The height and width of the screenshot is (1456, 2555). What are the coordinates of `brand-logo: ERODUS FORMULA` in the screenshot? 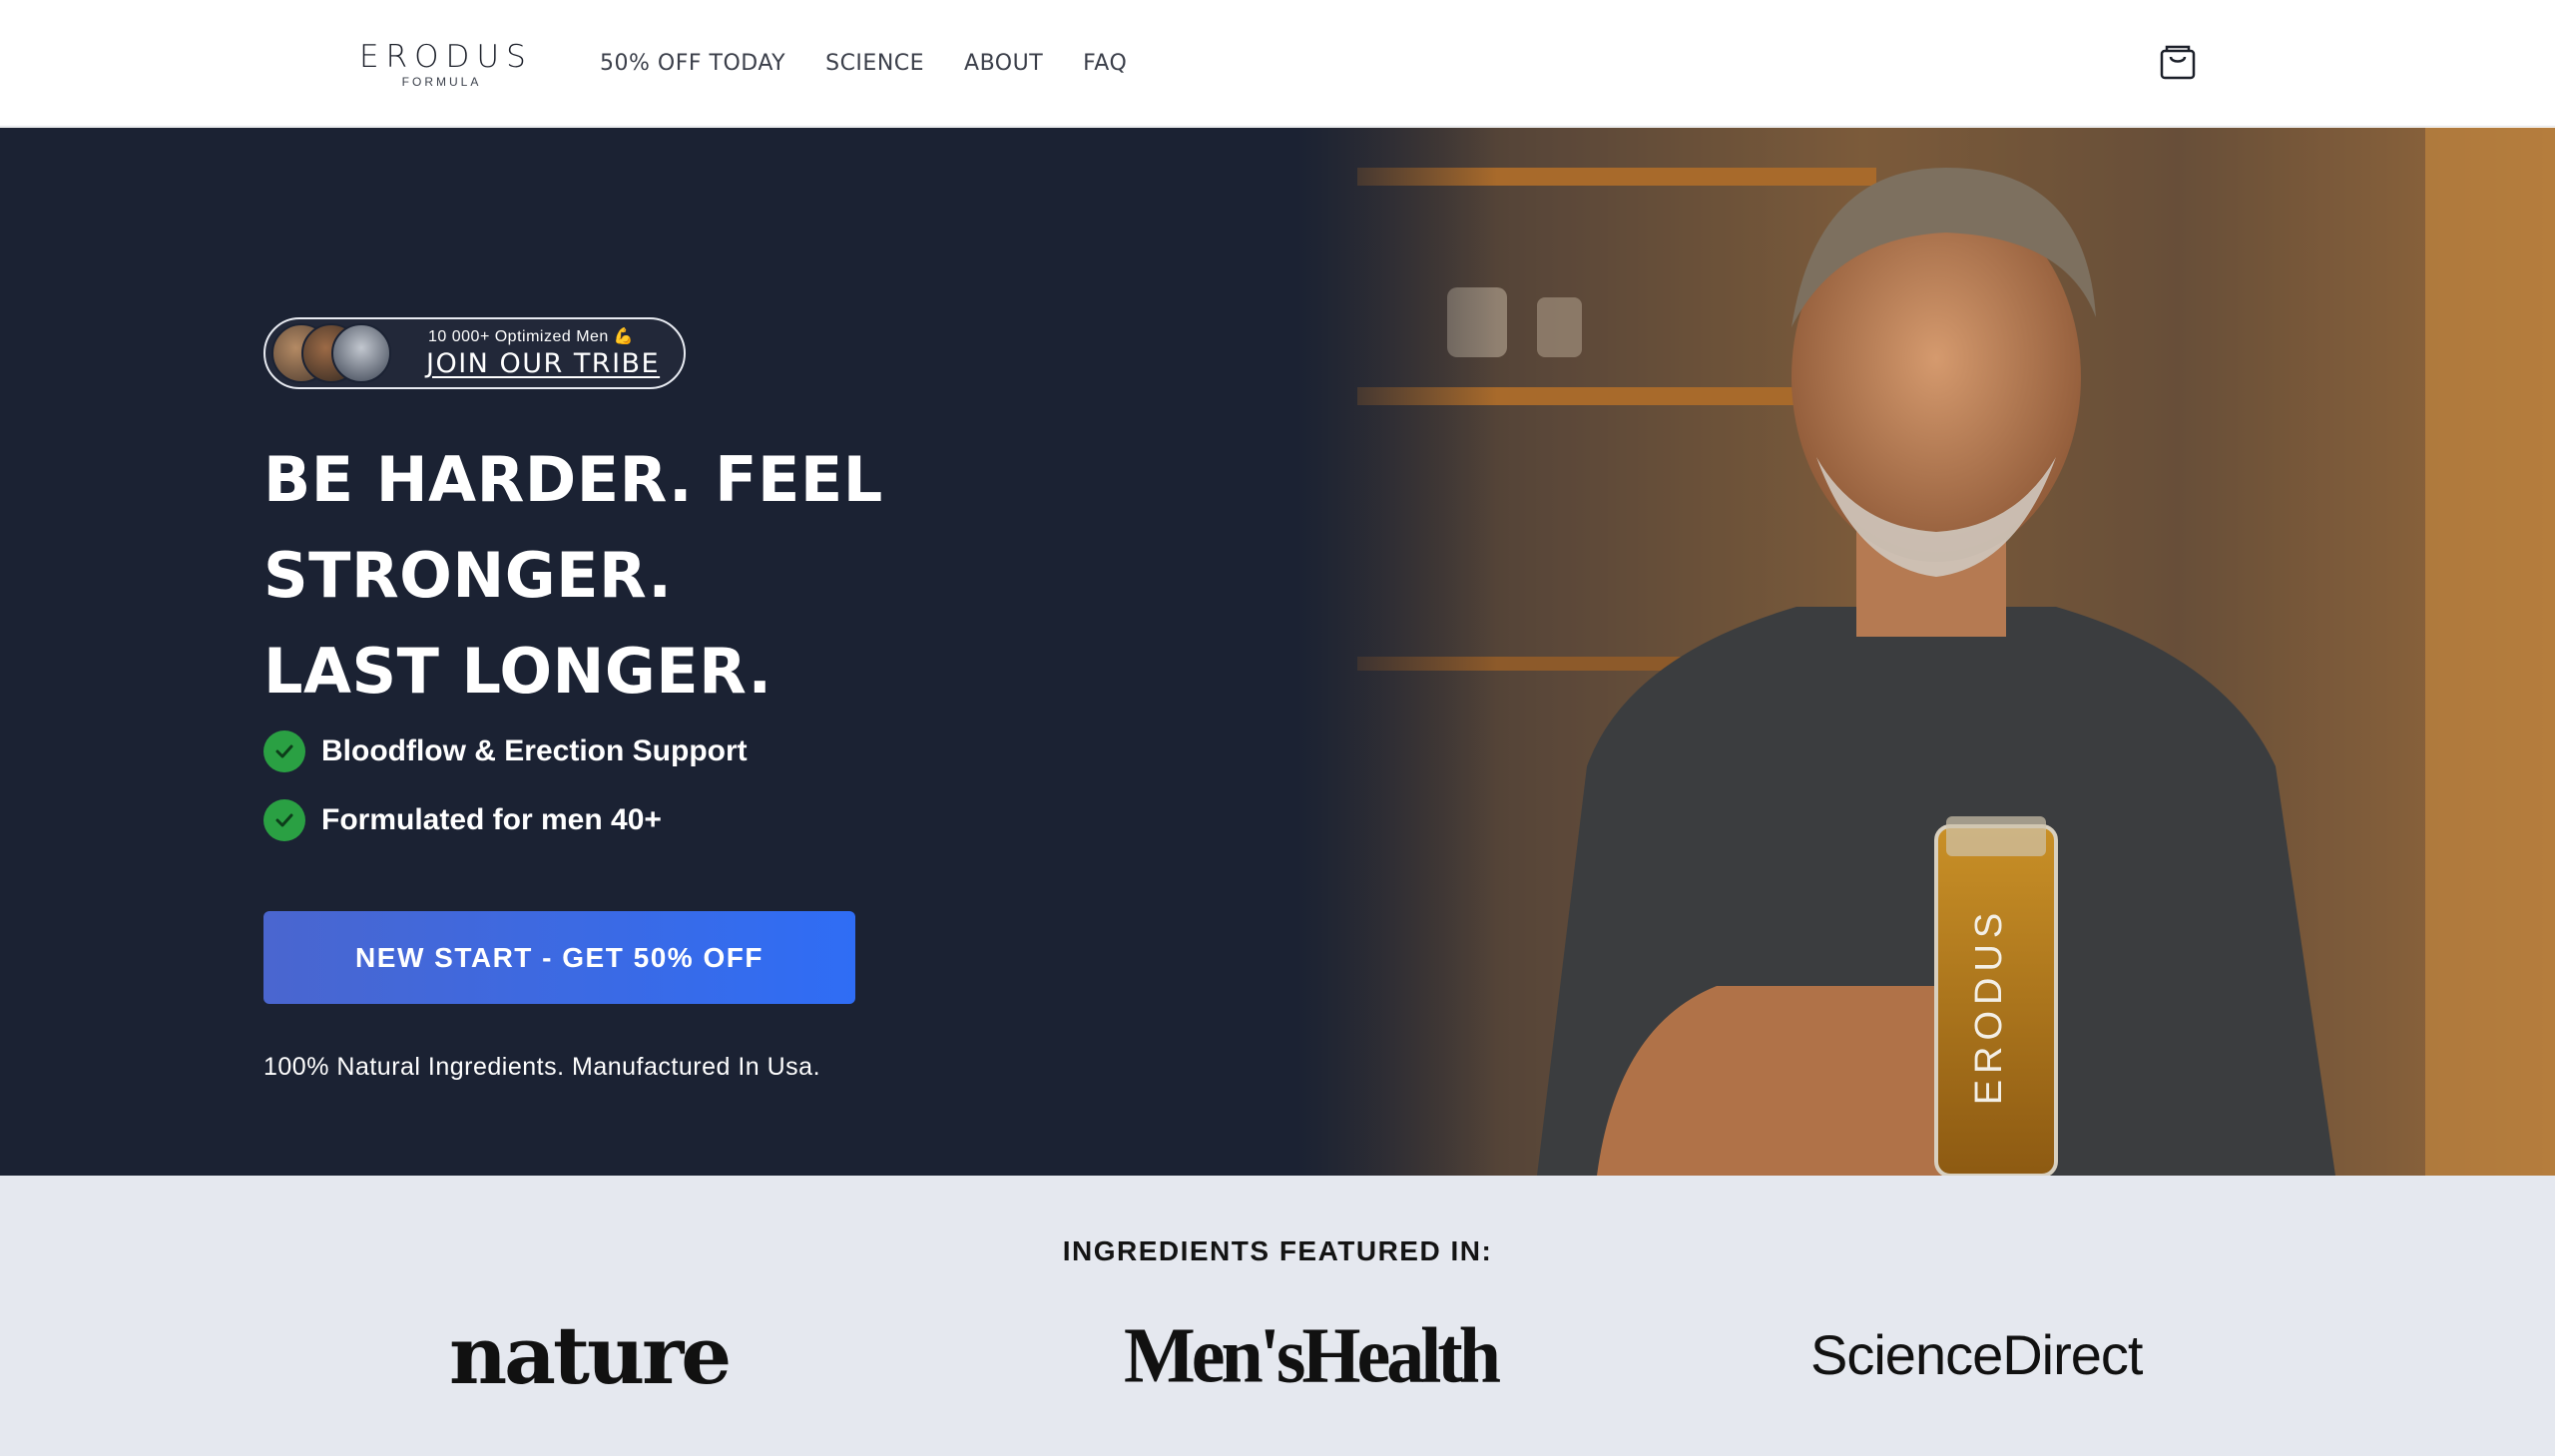 It's located at (446, 64).